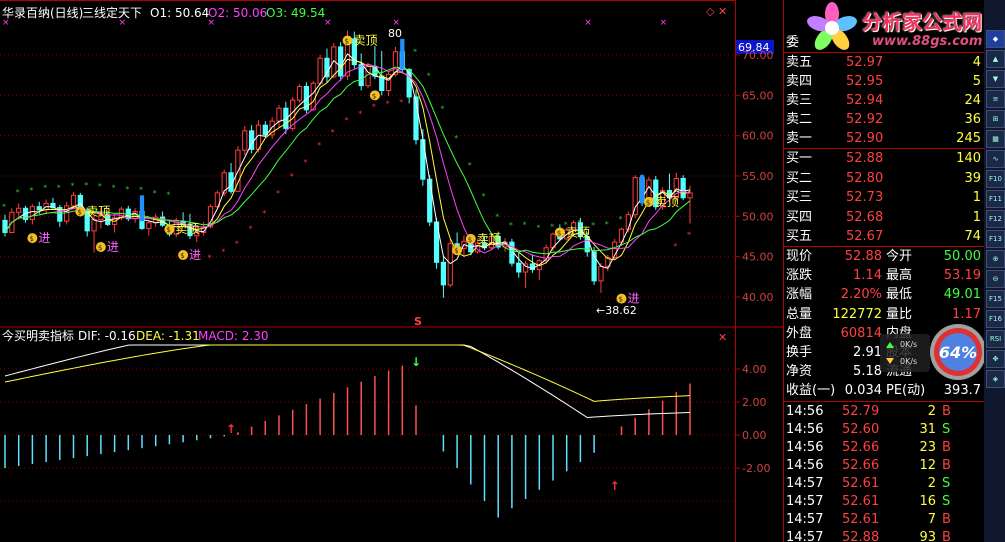 Image resolution: width=1005 pixels, height=542 pixels. Describe the element at coordinates (995, 319) in the screenshot. I see `toolbar-button: F16` at that location.